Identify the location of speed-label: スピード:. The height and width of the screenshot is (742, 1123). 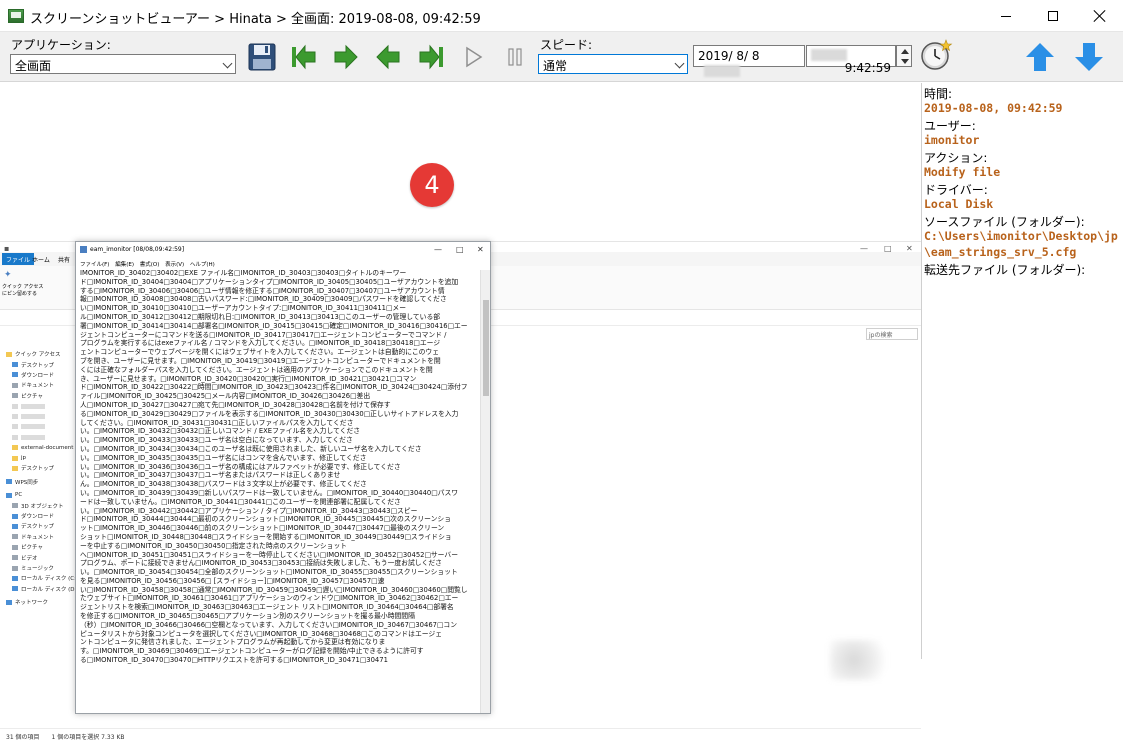
(566, 45).